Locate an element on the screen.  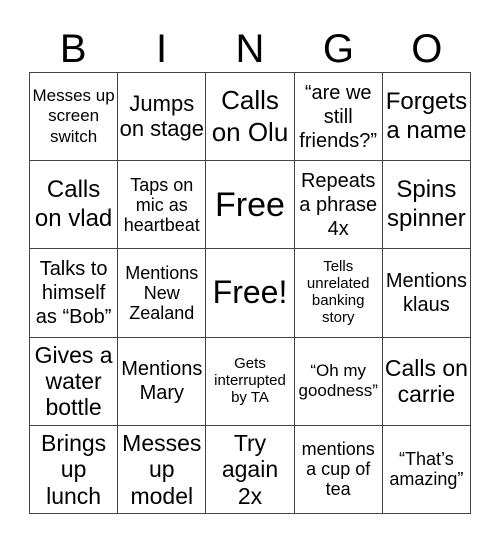
bingo-free-space: Free! is located at coordinates (250, 293).